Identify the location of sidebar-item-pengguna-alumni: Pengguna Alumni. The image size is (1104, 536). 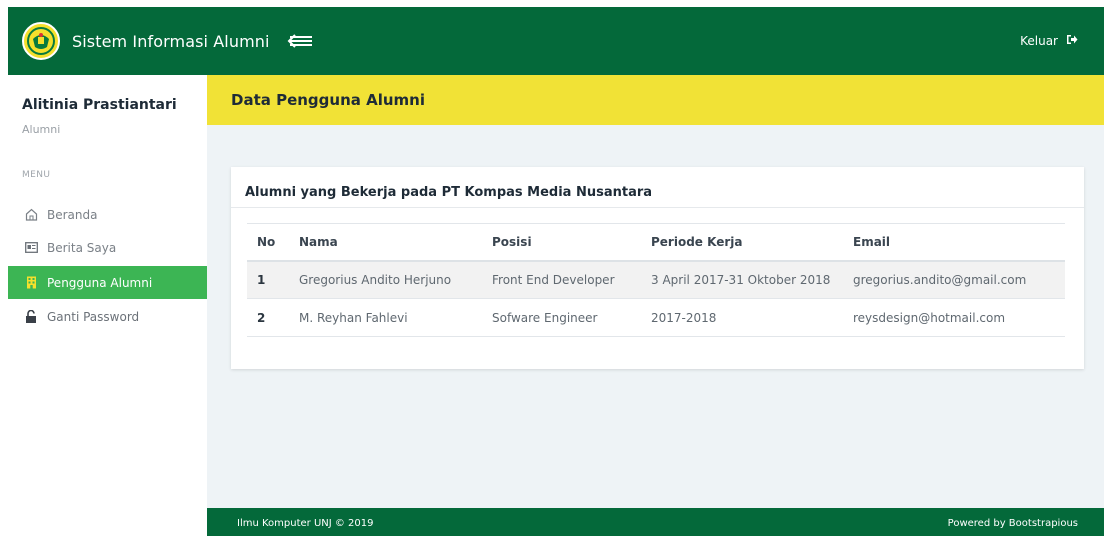
(107, 282).